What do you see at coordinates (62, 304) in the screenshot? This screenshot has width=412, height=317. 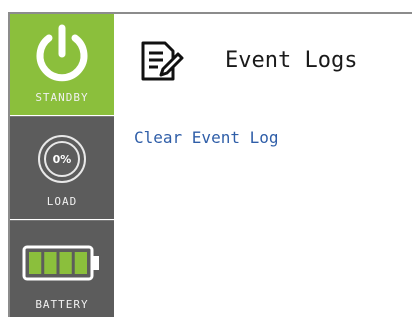 I see `battery-label: BATTERY` at bounding box center [62, 304].